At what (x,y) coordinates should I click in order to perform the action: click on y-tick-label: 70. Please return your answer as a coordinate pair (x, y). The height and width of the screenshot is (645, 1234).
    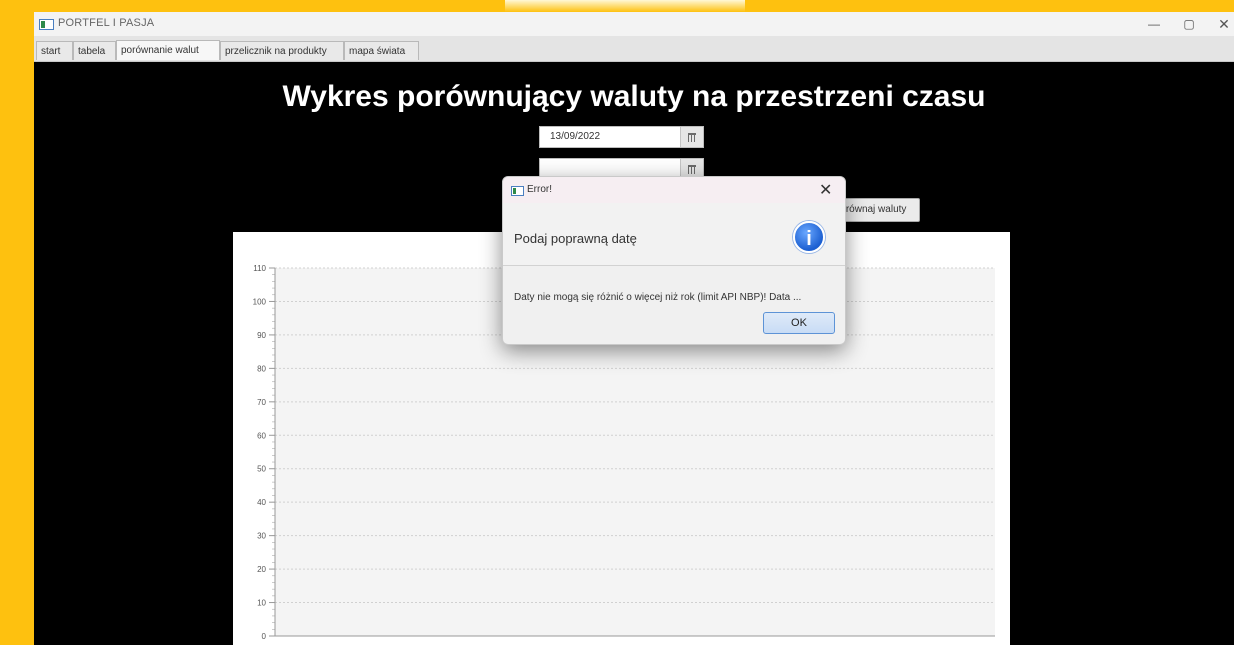
    Looking at the image, I should click on (261, 402).